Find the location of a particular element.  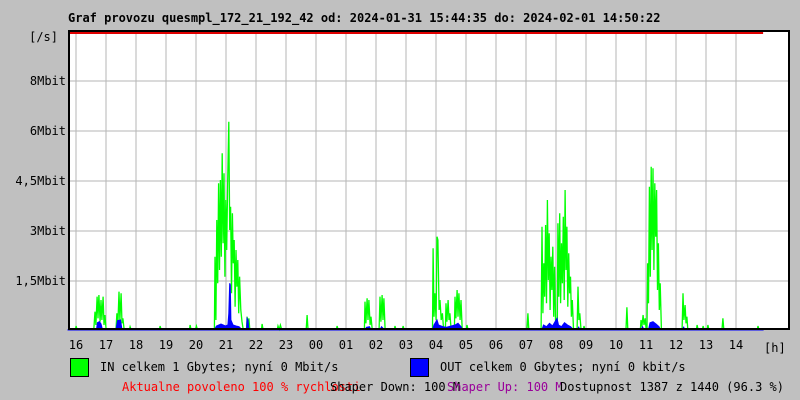

y-axis-unit-label: [/s] is located at coordinates (43, 37).